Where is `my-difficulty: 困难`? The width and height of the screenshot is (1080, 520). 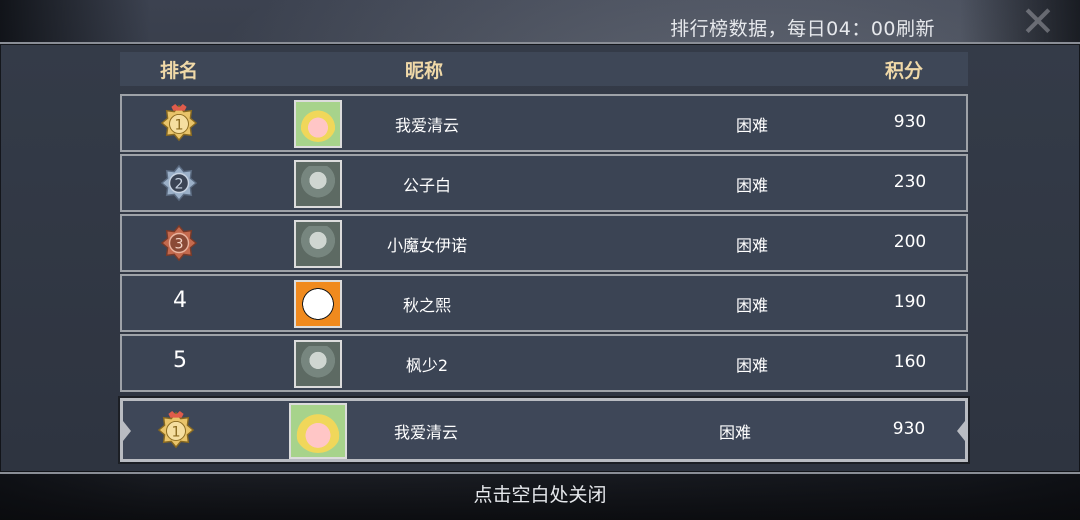 my-difficulty: 困难 is located at coordinates (734, 432).